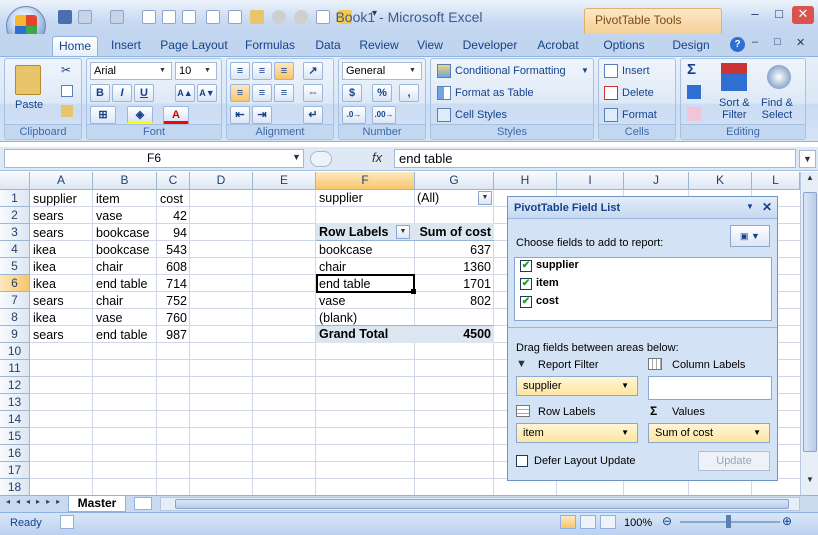 This screenshot has width=818, height=535. Describe the element at coordinates (365, 181) in the screenshot. I see `column-header-f: F` at that location.